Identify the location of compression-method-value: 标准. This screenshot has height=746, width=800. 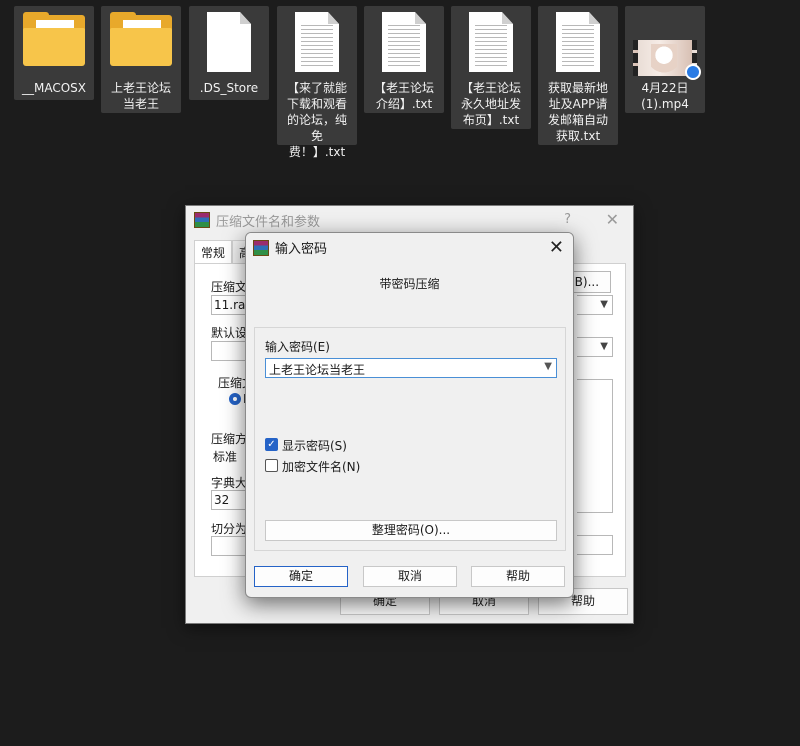
(225, 456).